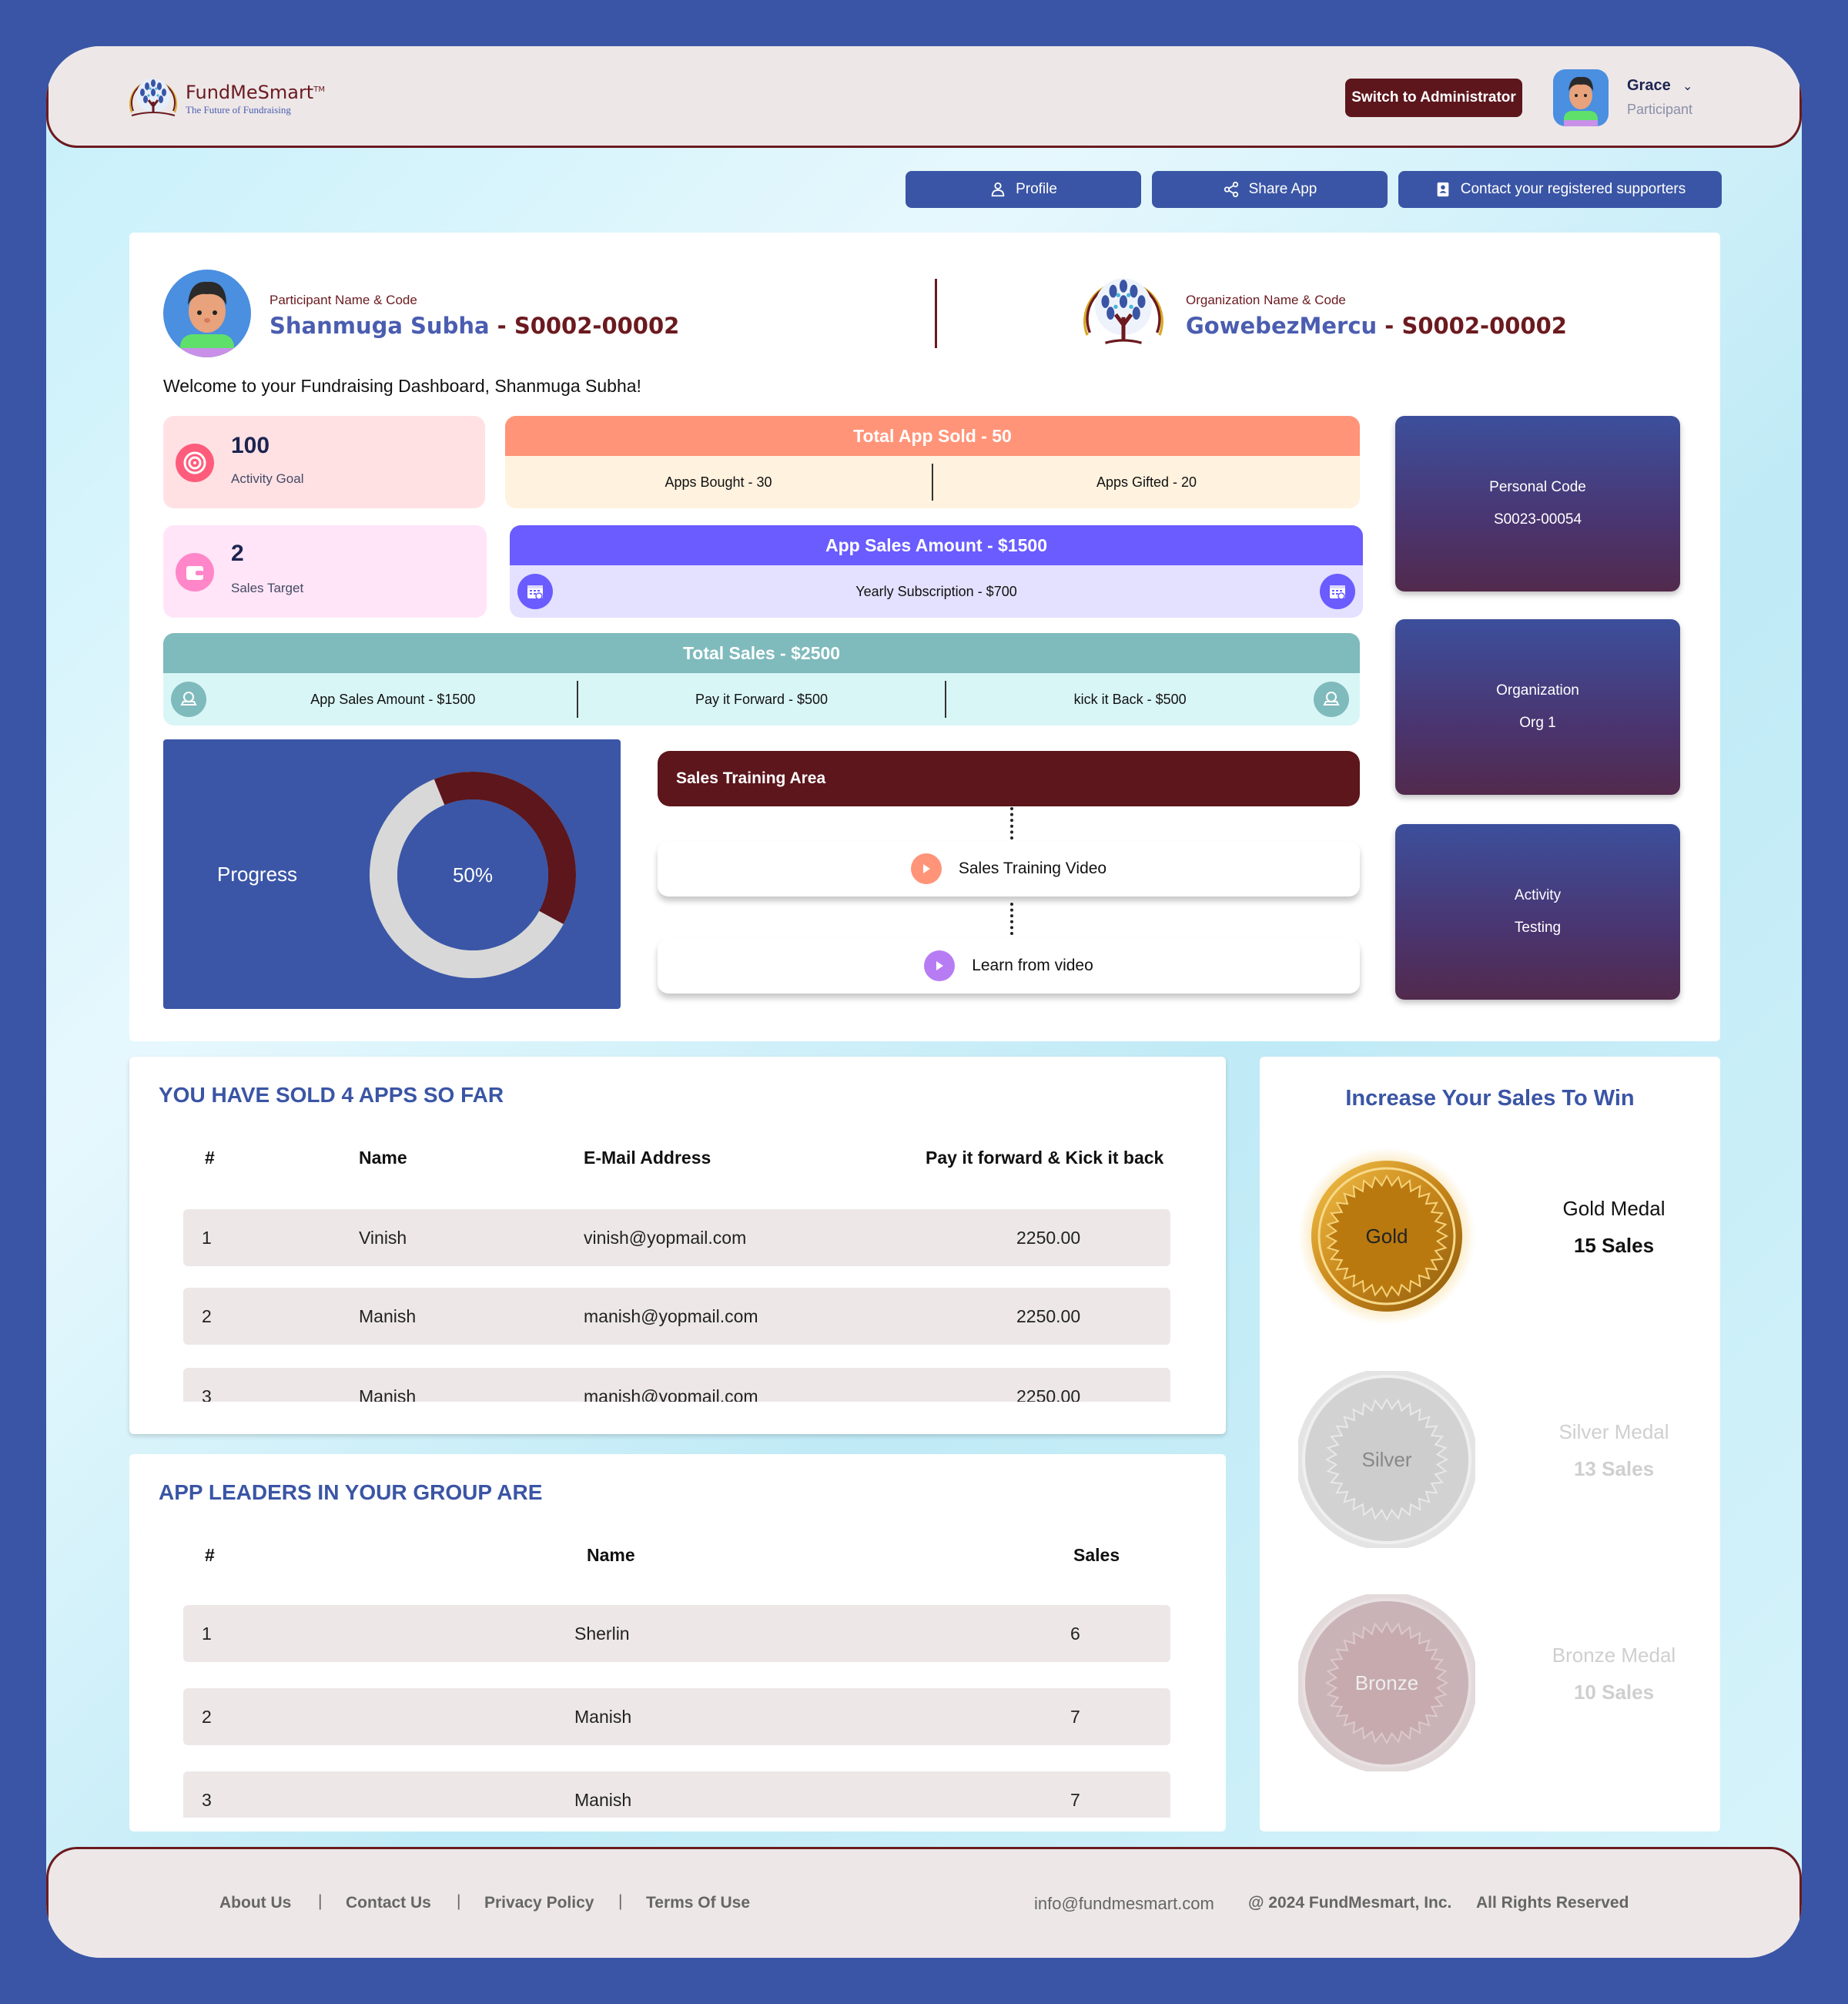 The image size is (1848, 2004). Describe the element at coordinates (761, 653) in the screenshot. I see `total-sales-title: Total Sales - $2500` at that location.